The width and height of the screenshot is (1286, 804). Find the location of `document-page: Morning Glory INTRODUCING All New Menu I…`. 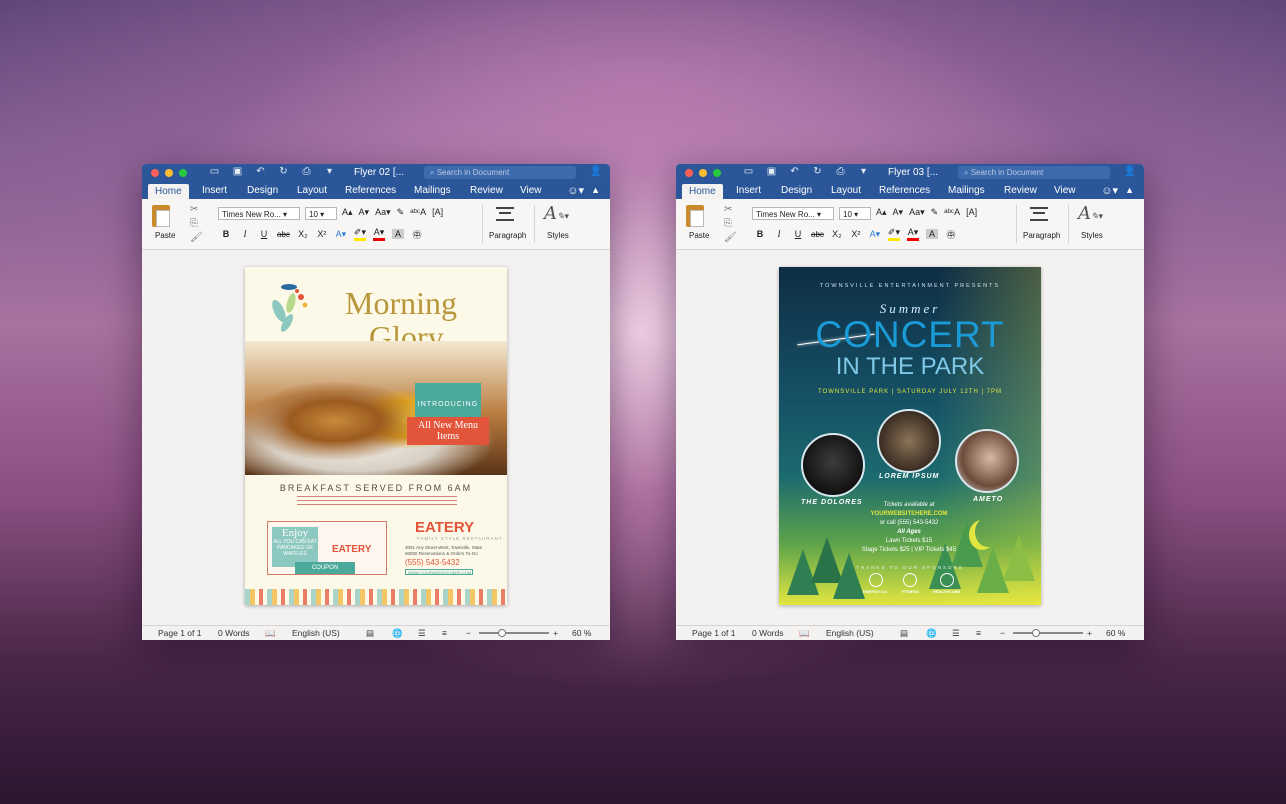

document-page: Morning Glory INTRODUCING All New Menu I… is located at coordinates (376, 436).